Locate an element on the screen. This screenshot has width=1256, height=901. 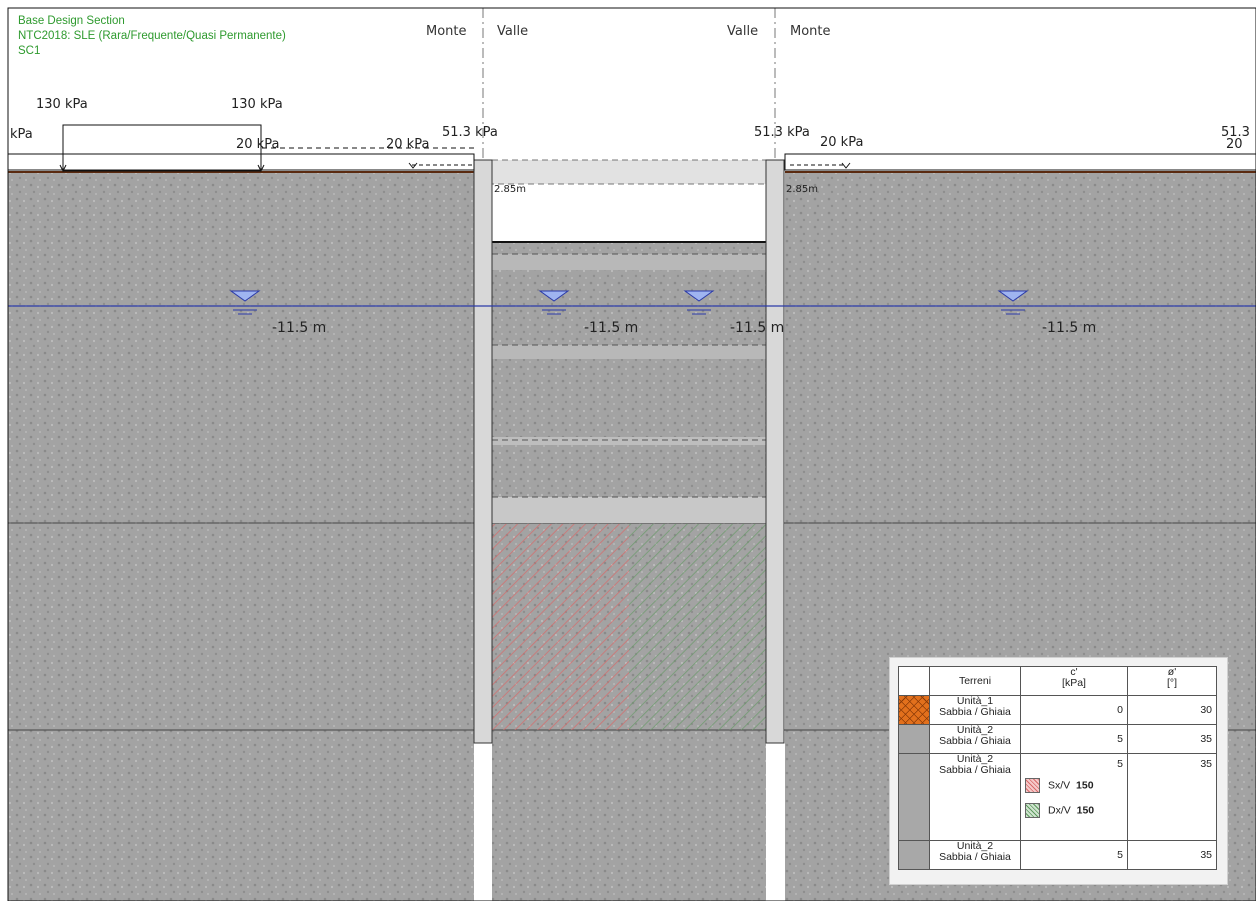
label-left-valle: Valle is located at coordinates (512, 31).